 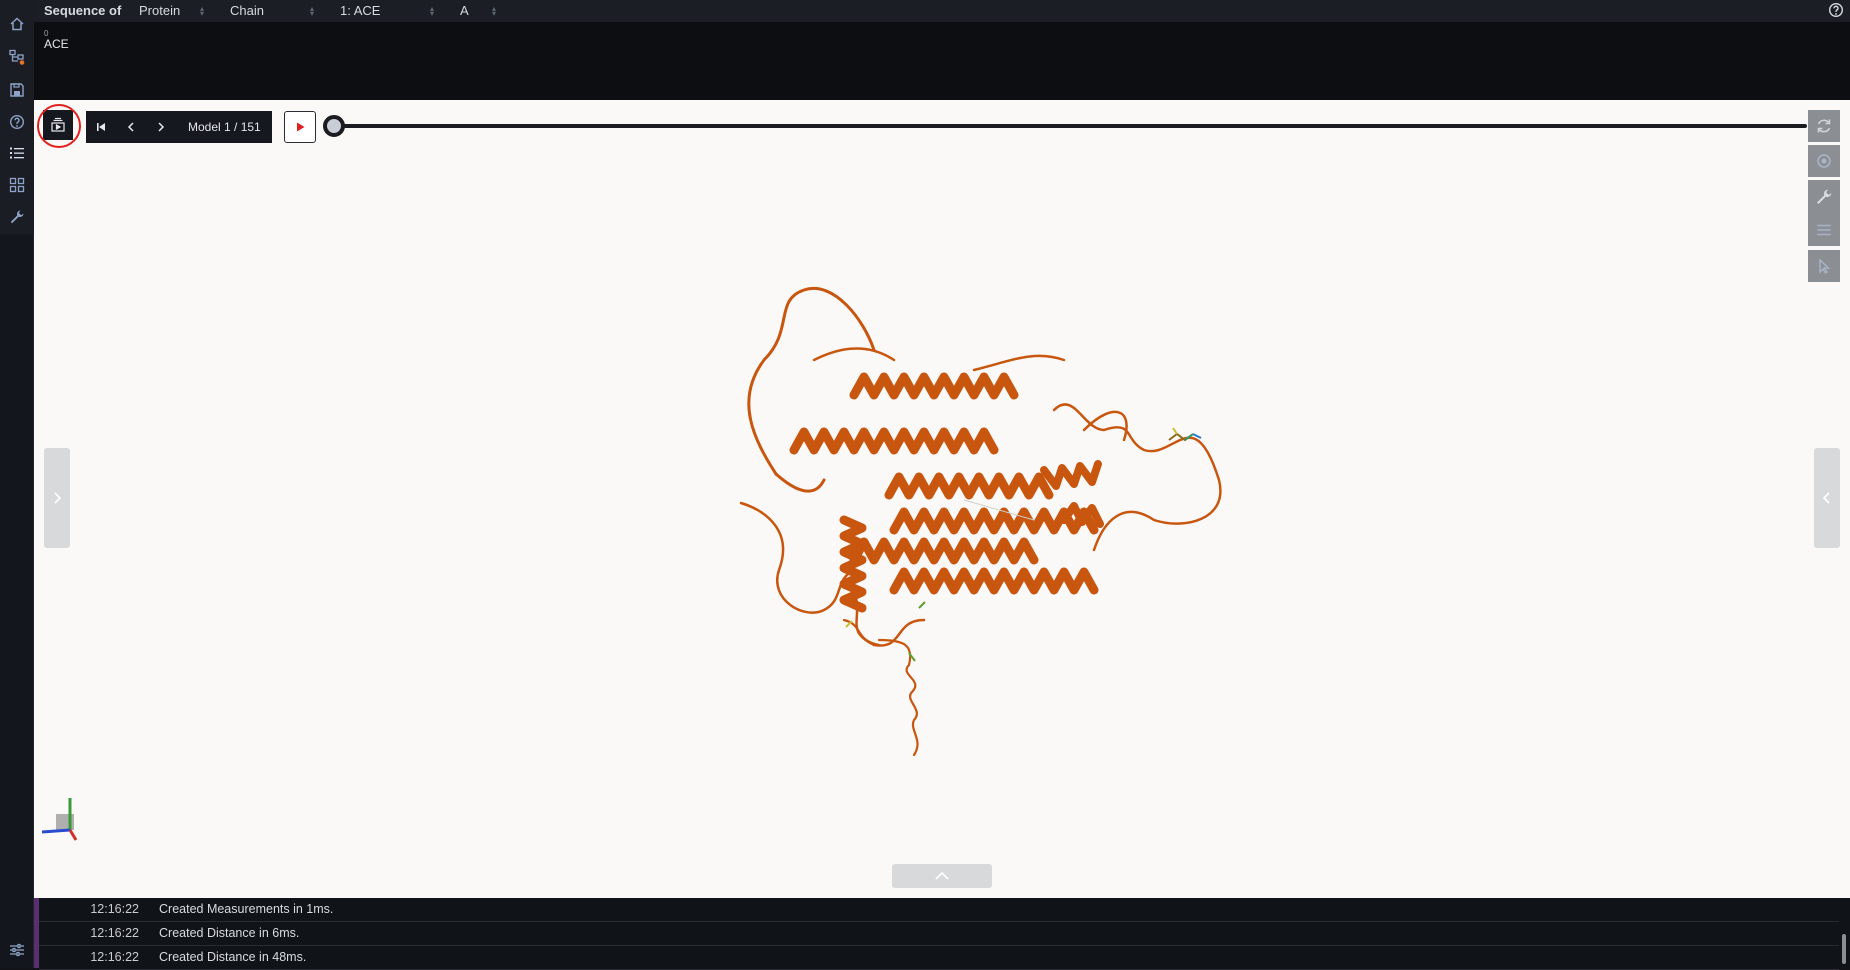 I want to click on log-panel-expand-handle, so click(x=942, y=876).